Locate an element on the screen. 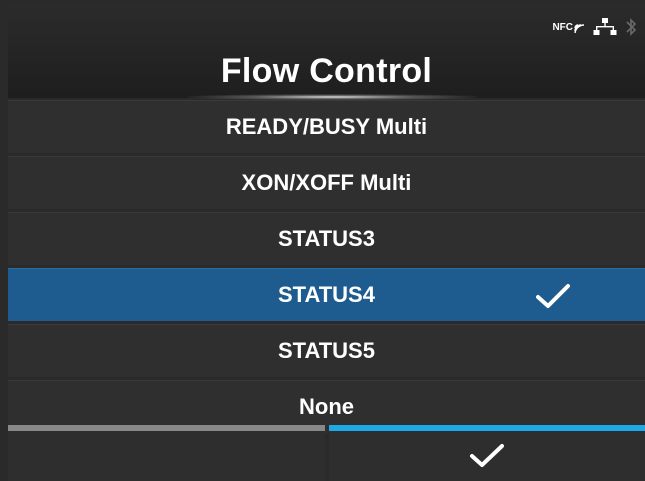 The height and width of the screenshot is (481, 645). option-status5: STATUS5 is located at coordinates (326, 350).